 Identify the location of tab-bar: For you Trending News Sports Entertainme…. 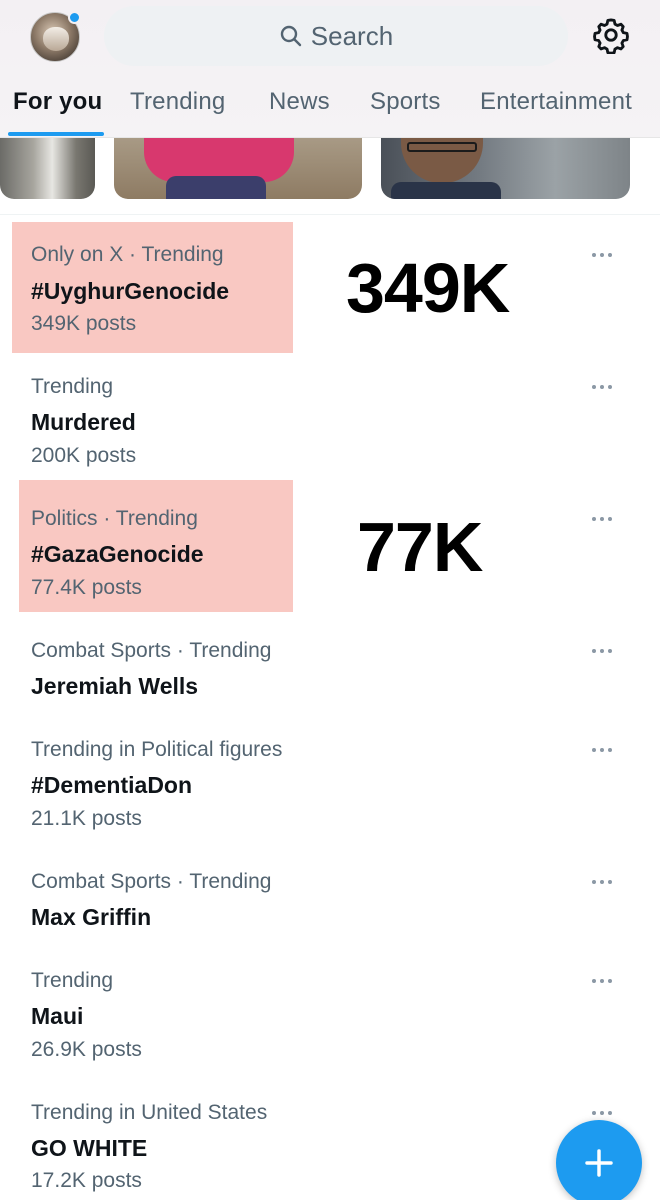
(330, 109).